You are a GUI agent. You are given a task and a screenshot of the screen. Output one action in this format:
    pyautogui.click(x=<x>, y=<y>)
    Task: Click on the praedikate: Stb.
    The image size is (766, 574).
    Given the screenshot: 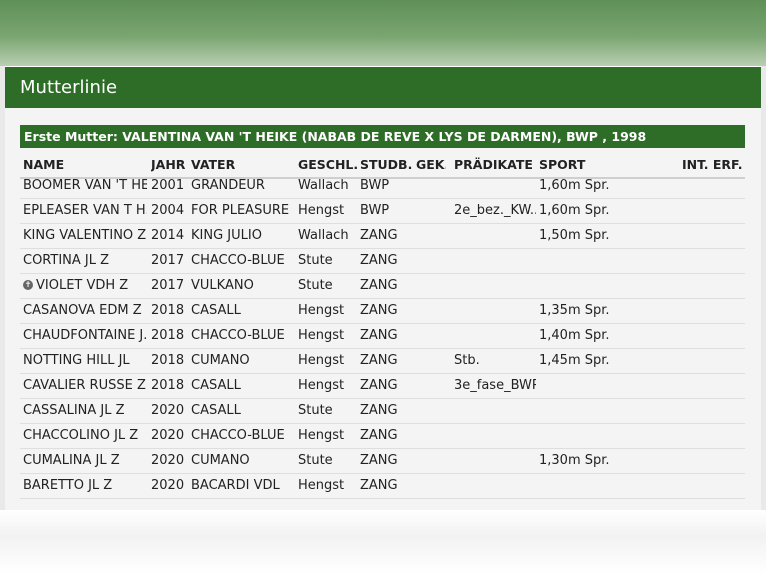 What is the action you would take?
    pyautogui.click(x=467, y=360)
    